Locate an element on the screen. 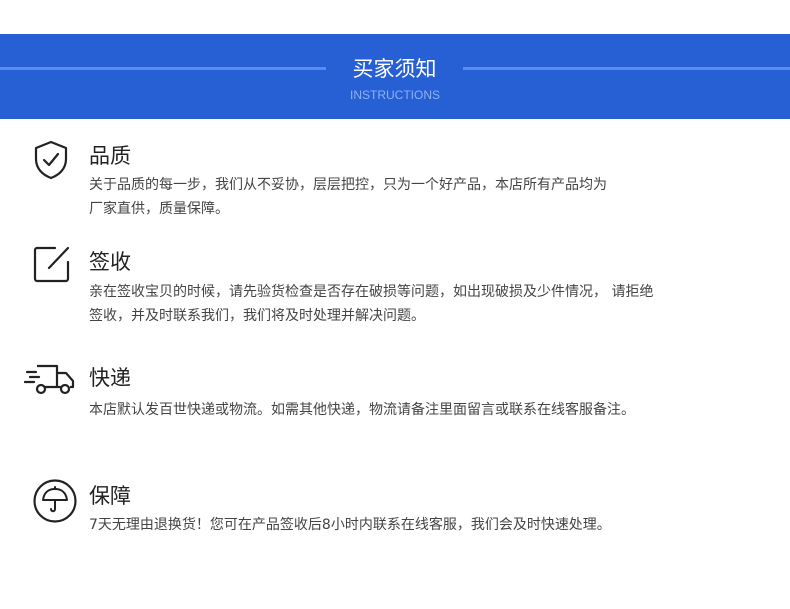 The height and width of the screenshot is (609, 790). express-description: 本店默认发百世快递或物流。如需其他快递，物流请备注里面留言或联系在线客服备注。 is located at coordinates (362, 410).